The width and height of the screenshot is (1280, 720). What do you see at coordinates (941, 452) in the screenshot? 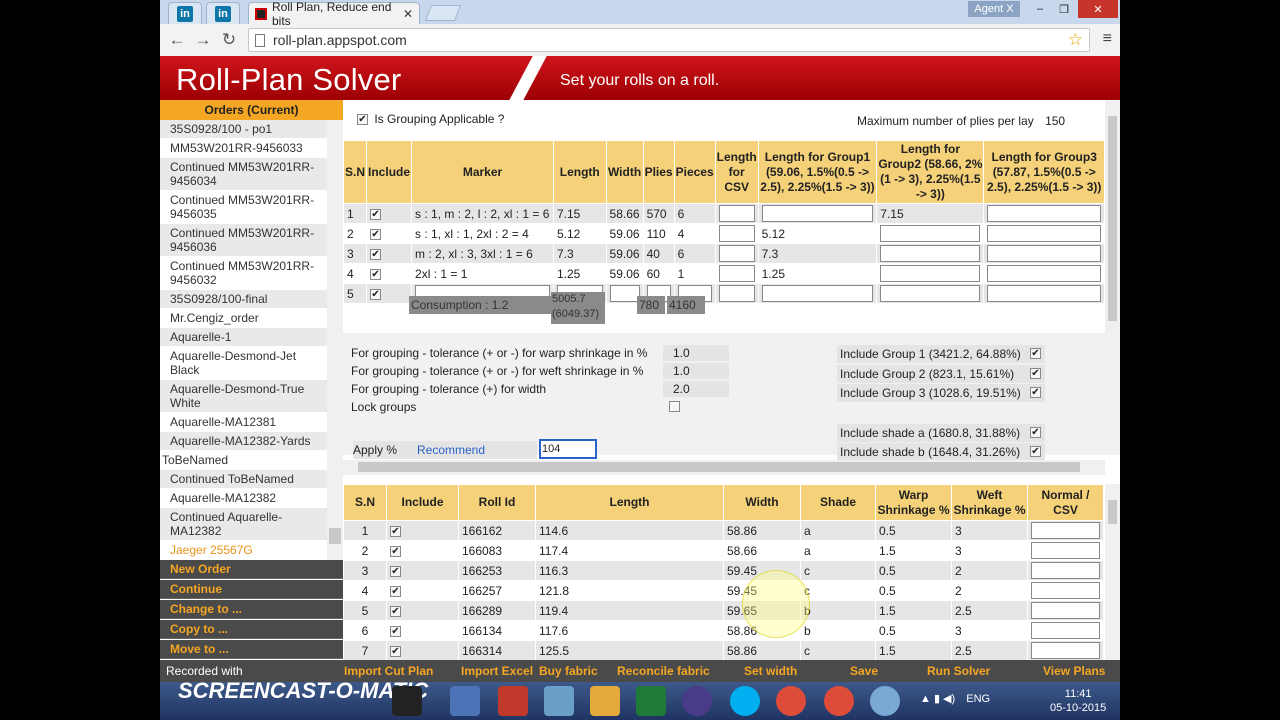
I see `include-shade-b: Include shade b (1648.4, 31.26%) ✔` at bounding box center [941, 452].